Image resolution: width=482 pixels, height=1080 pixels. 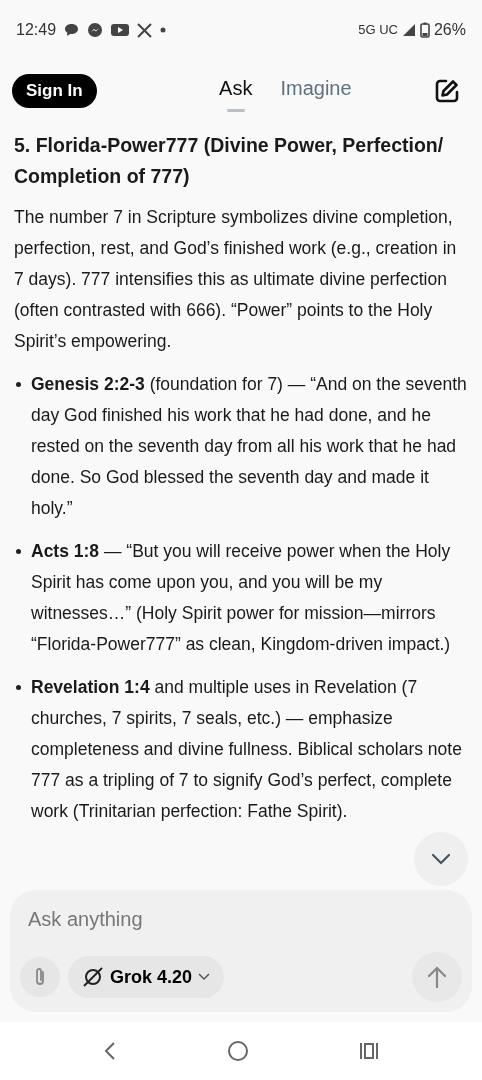 I want to click on attach-button, so click(x=40, y=977).